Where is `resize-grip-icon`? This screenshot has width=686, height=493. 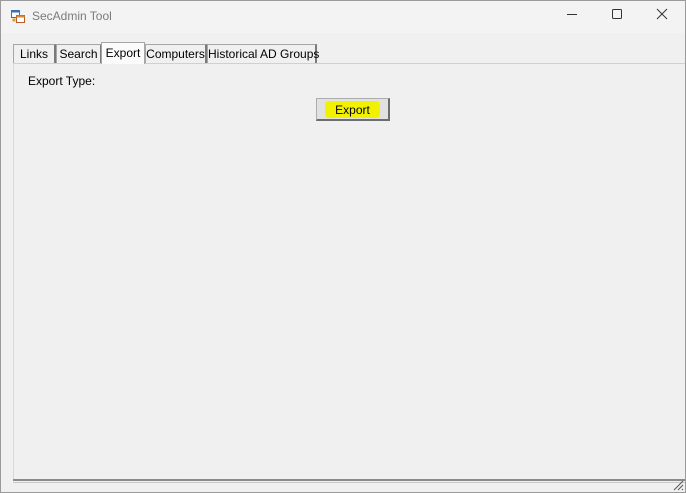
resize-grip-icon is located at coordinates (677, 484).